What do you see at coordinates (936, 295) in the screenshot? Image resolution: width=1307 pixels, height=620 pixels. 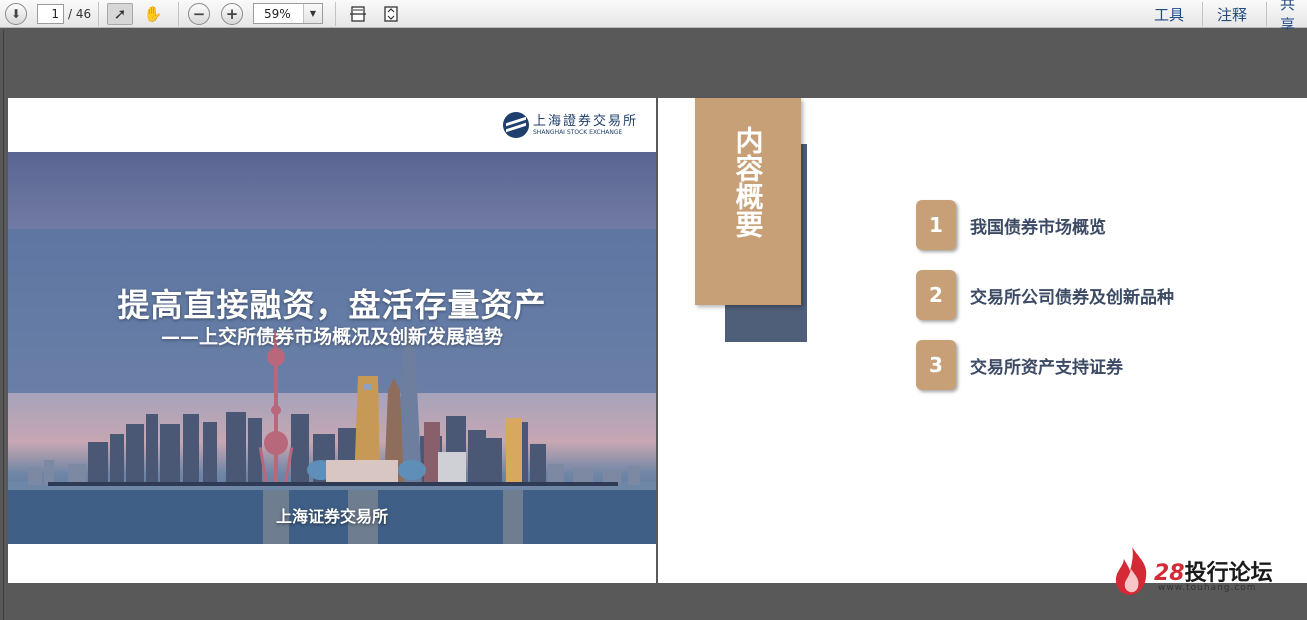 I see `toc-item-number: 2` at bounding box center [936, 295].